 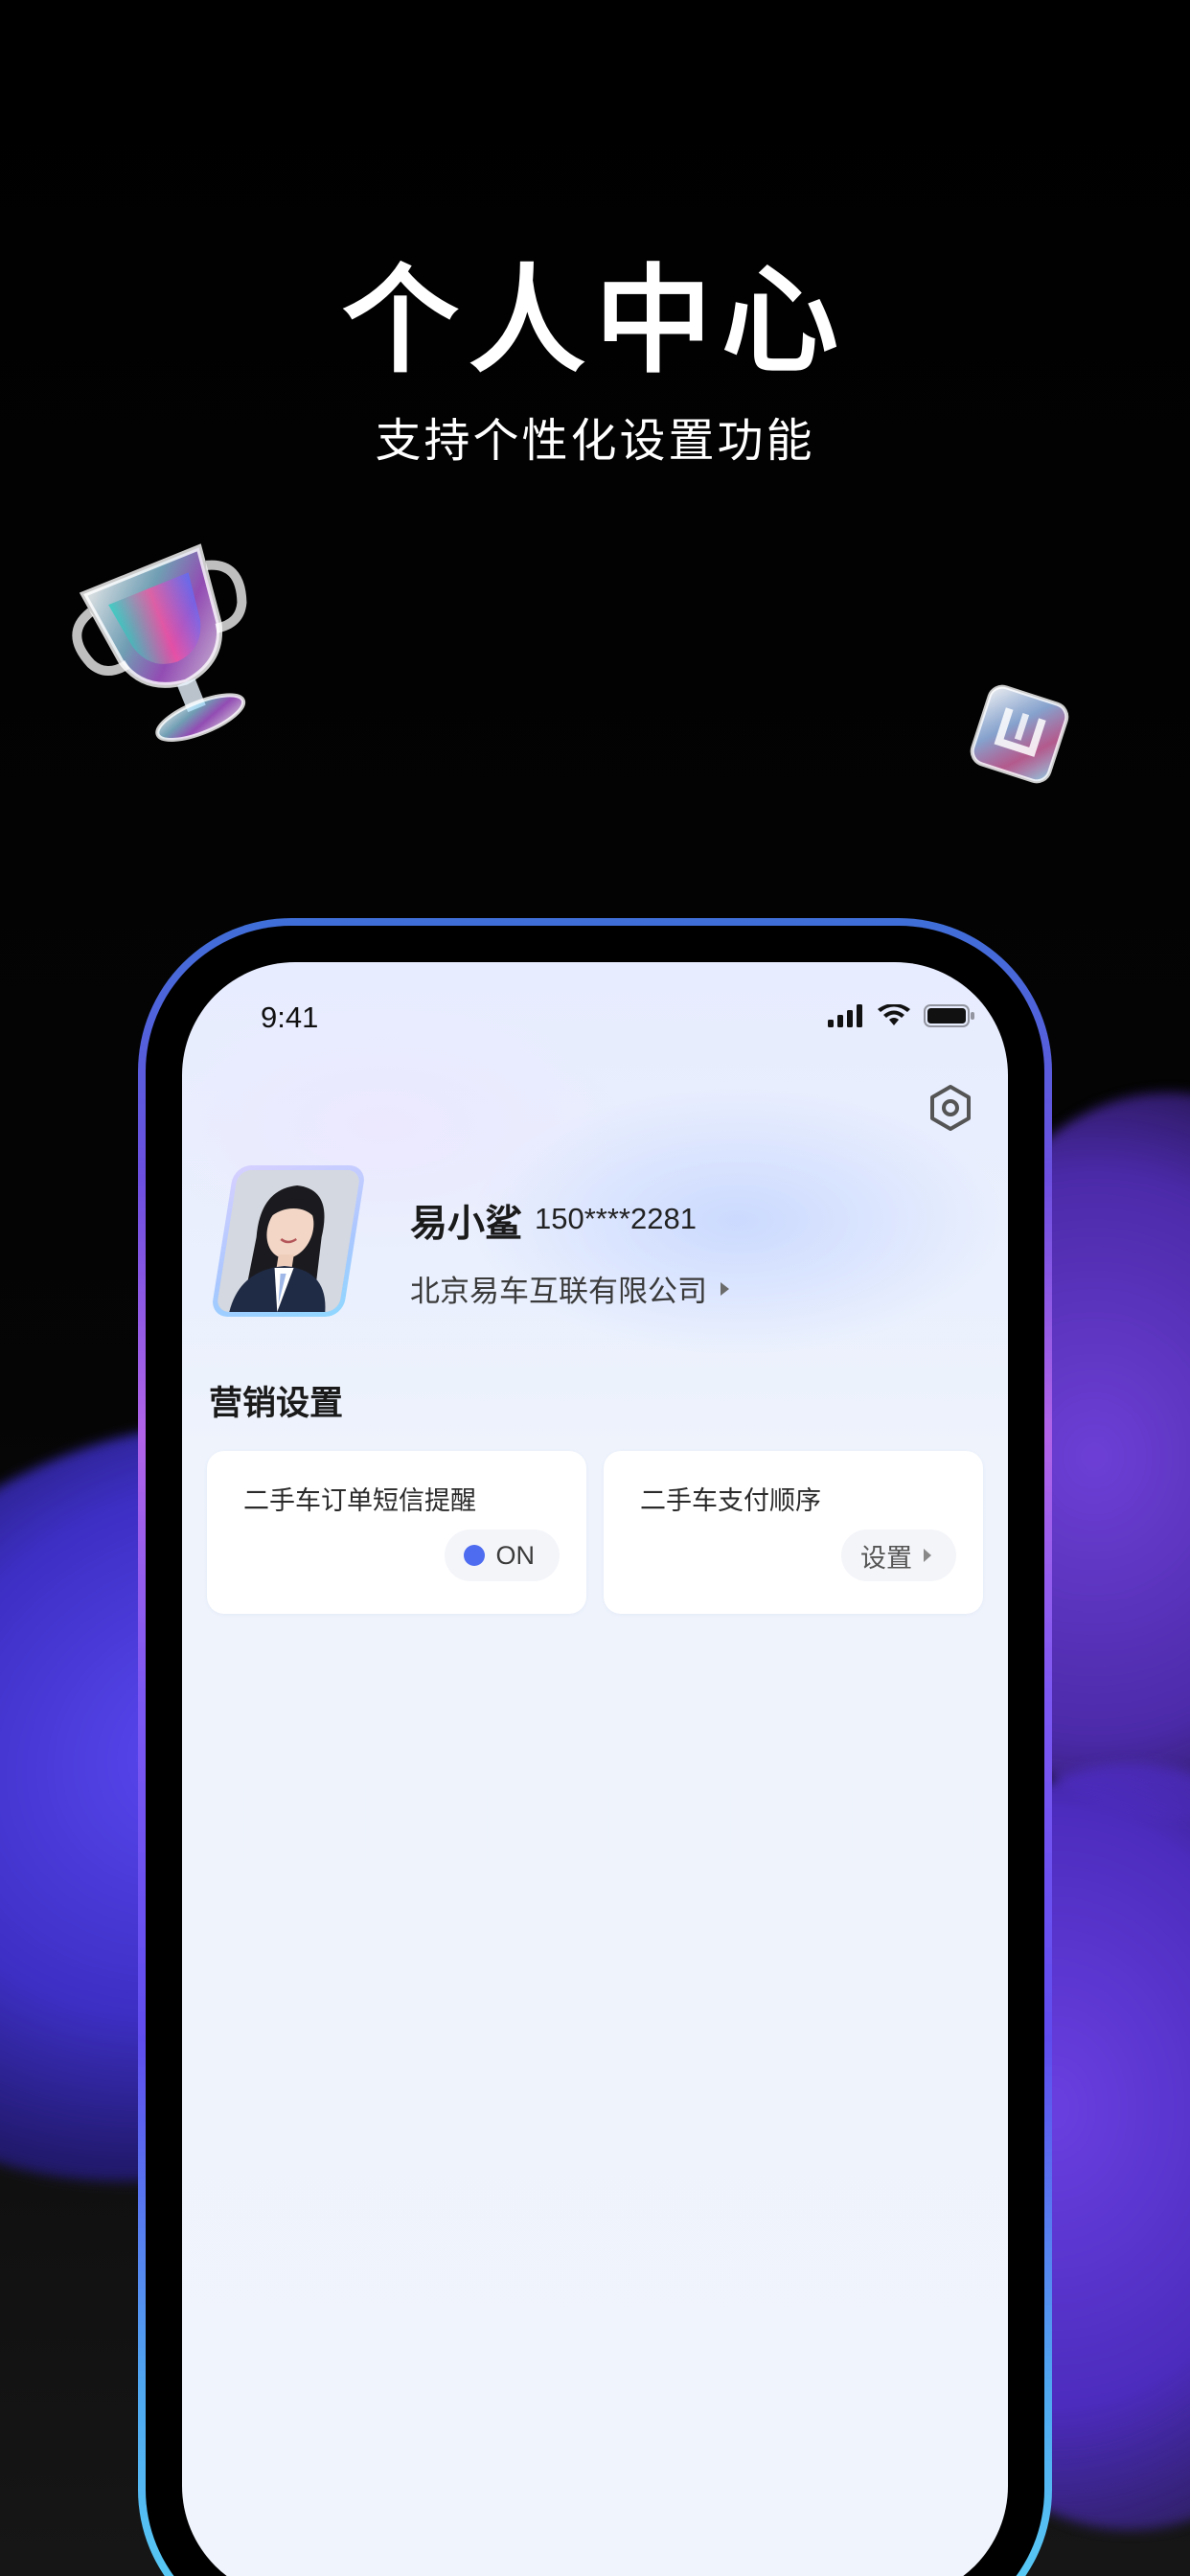 What do you see at coordinates (290, 1017) in the screenshot?
I see `status-time: 9:41` at bounding box center [290, 1017].